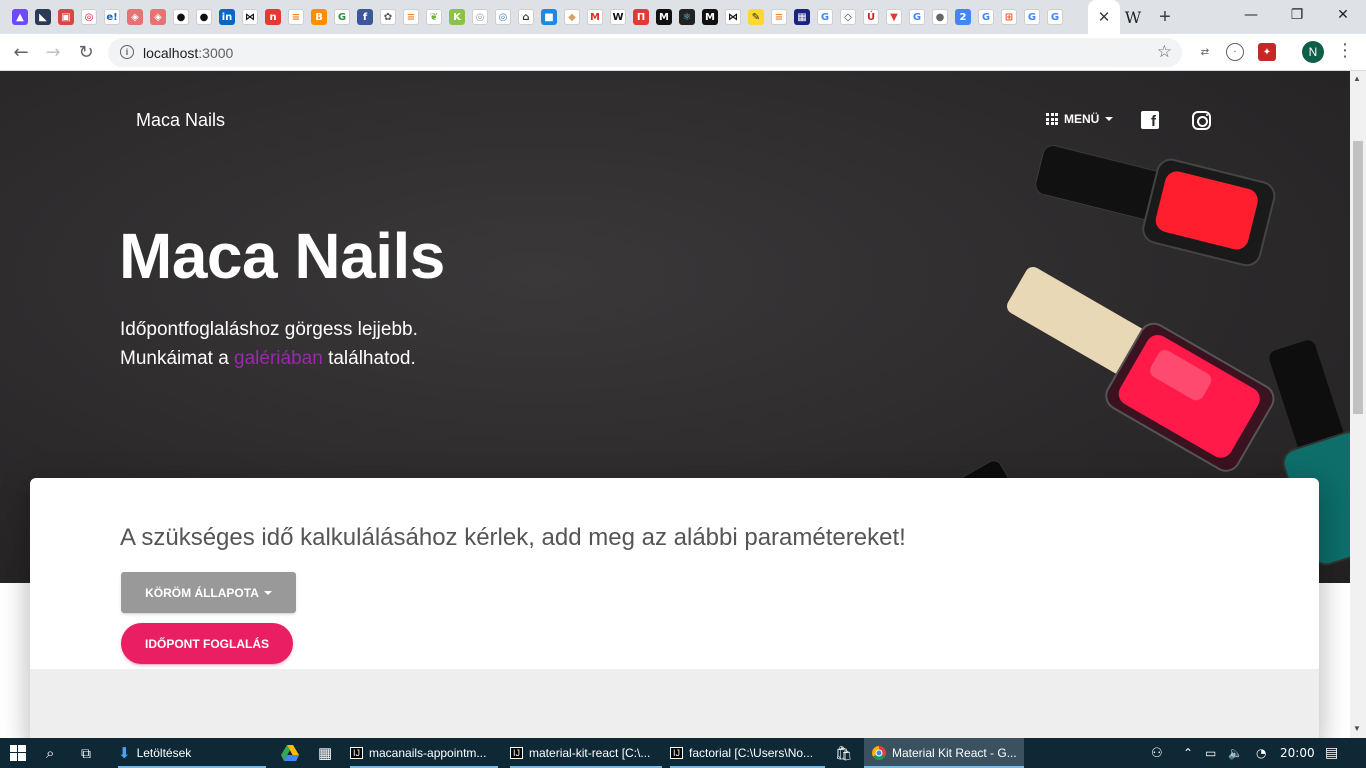 This screenshot has height=768, width=1366. What do you see at coordinates (1267, 52) in the screenshot?
I see `extension-red-icon: ✦` at bounding box center [1267, 52].